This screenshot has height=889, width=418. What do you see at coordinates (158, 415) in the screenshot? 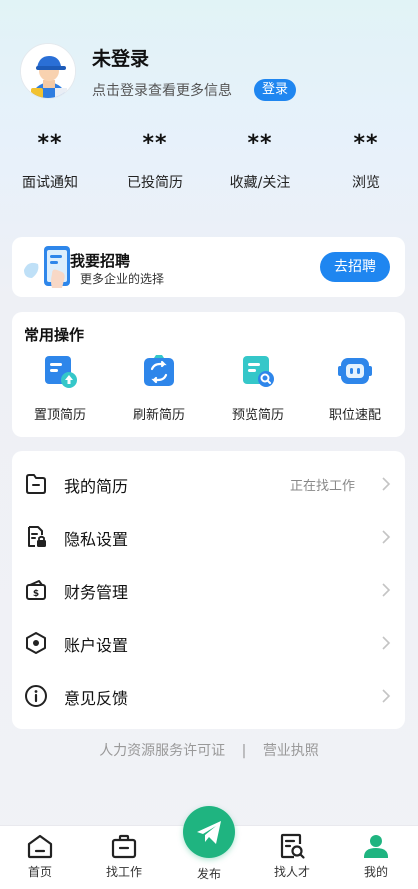
I see `quick-action-label: 刷新简历` at bounding box center [158, 415].